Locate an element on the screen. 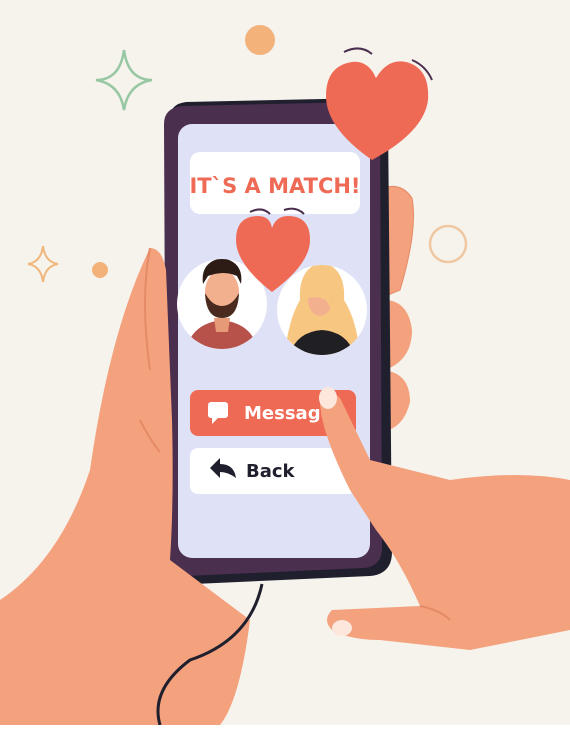 The height and width of the screenshot is (729, 570). page-title: IT`S A MATCH! is located at coordinates (274, 186).